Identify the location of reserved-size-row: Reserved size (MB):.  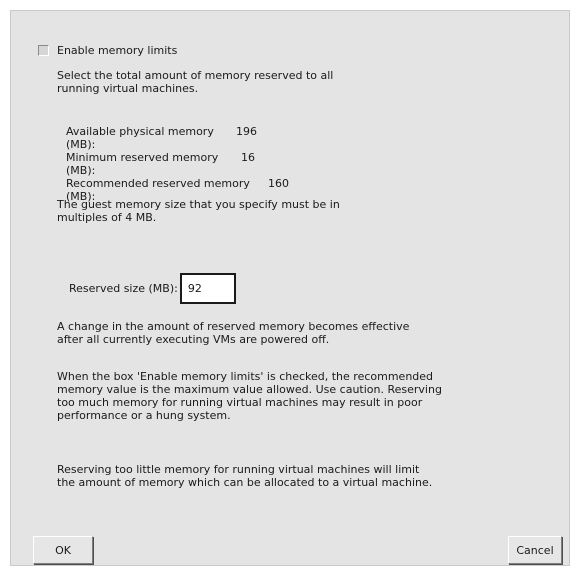
(152, 288).